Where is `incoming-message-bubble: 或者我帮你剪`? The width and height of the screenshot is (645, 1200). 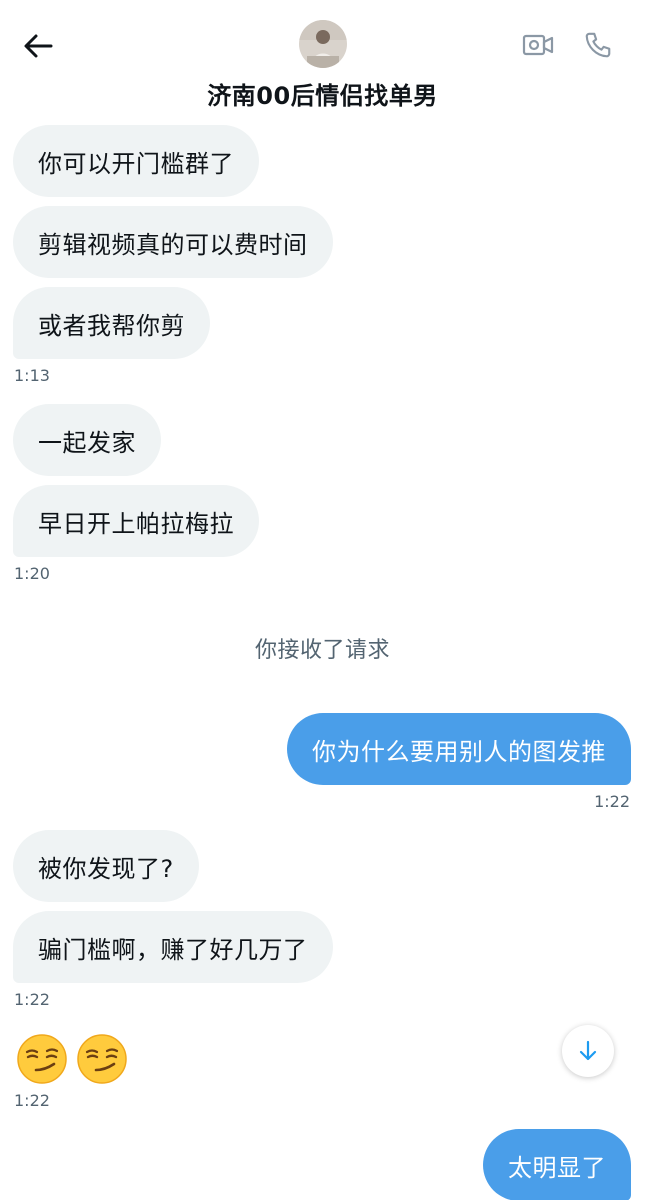 incoming-message-bubble: 或者我帮你剪 is located at coordinates (111, 323).